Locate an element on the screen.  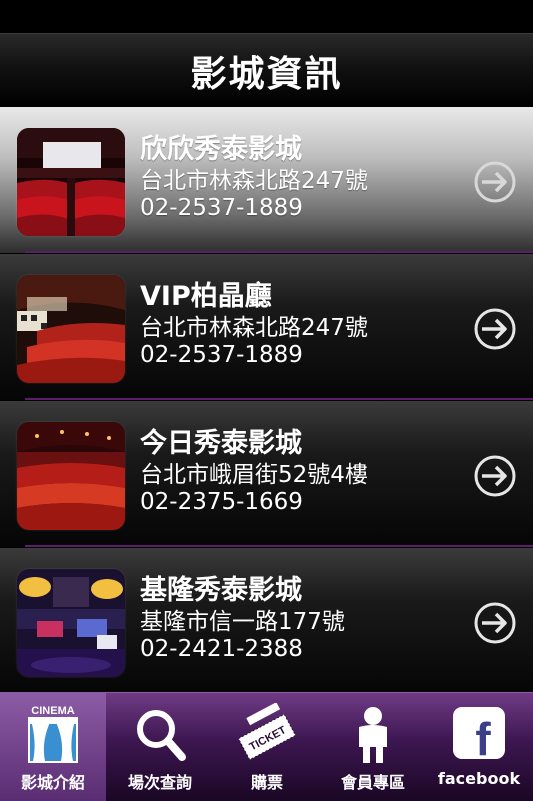
cinema-phone: 02-2375-1669 is located at coordinates (300, 502).